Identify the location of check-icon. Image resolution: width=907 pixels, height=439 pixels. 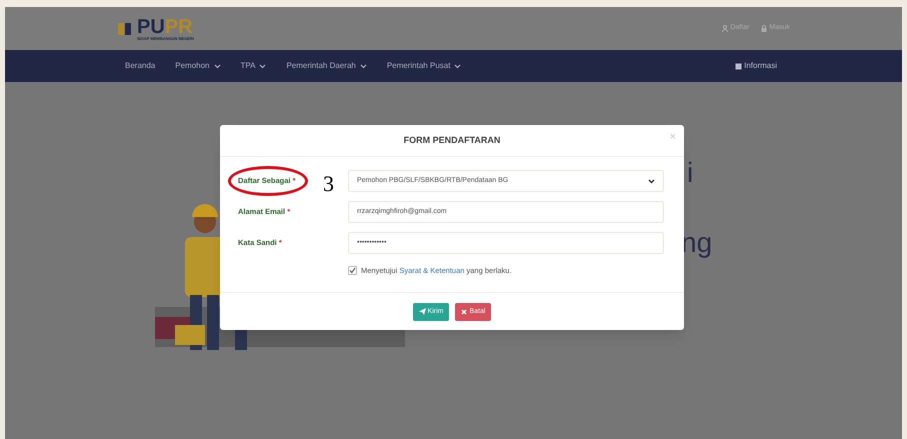
(352, 270).